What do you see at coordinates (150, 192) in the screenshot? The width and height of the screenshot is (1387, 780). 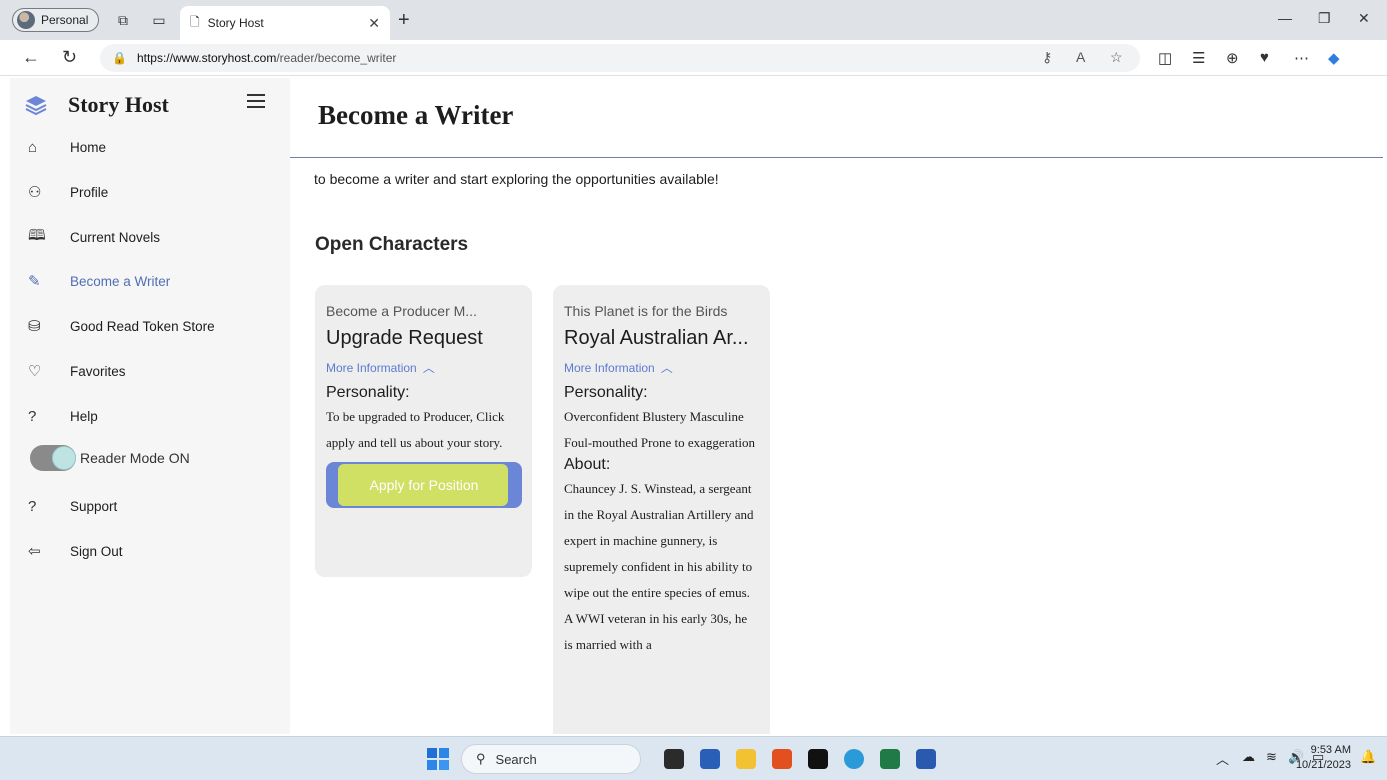 I see `sidebar-item-profile: ⚇ Profile` at bounding box center [150, 192].